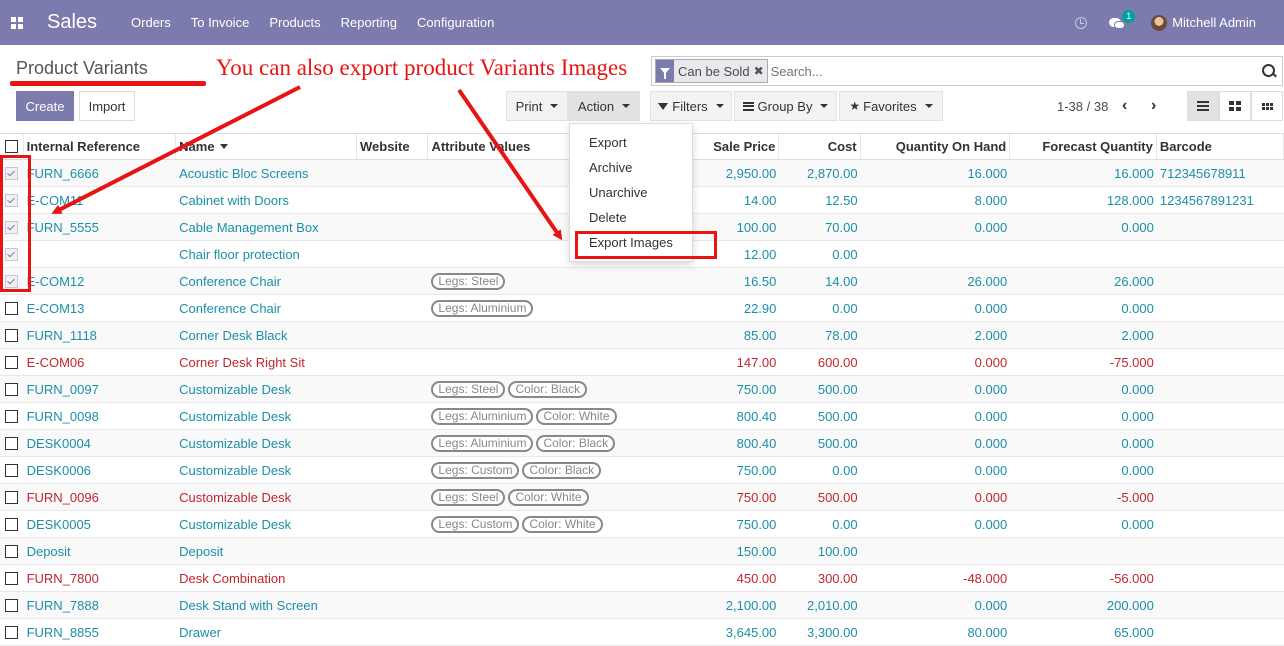 Image resolution: width=1284 pixels, height=646 pixels. Describe the element at coordinates (510, 164) in the screenshot. I see `annotation-arrow-right` at that location.